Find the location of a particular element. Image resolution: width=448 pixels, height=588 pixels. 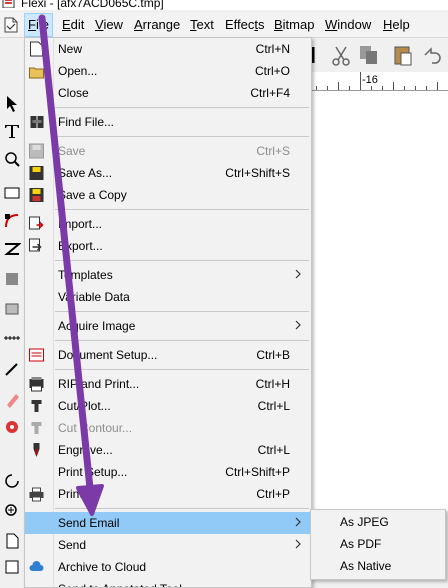

paste-icon is located at coordinates (403, 55).